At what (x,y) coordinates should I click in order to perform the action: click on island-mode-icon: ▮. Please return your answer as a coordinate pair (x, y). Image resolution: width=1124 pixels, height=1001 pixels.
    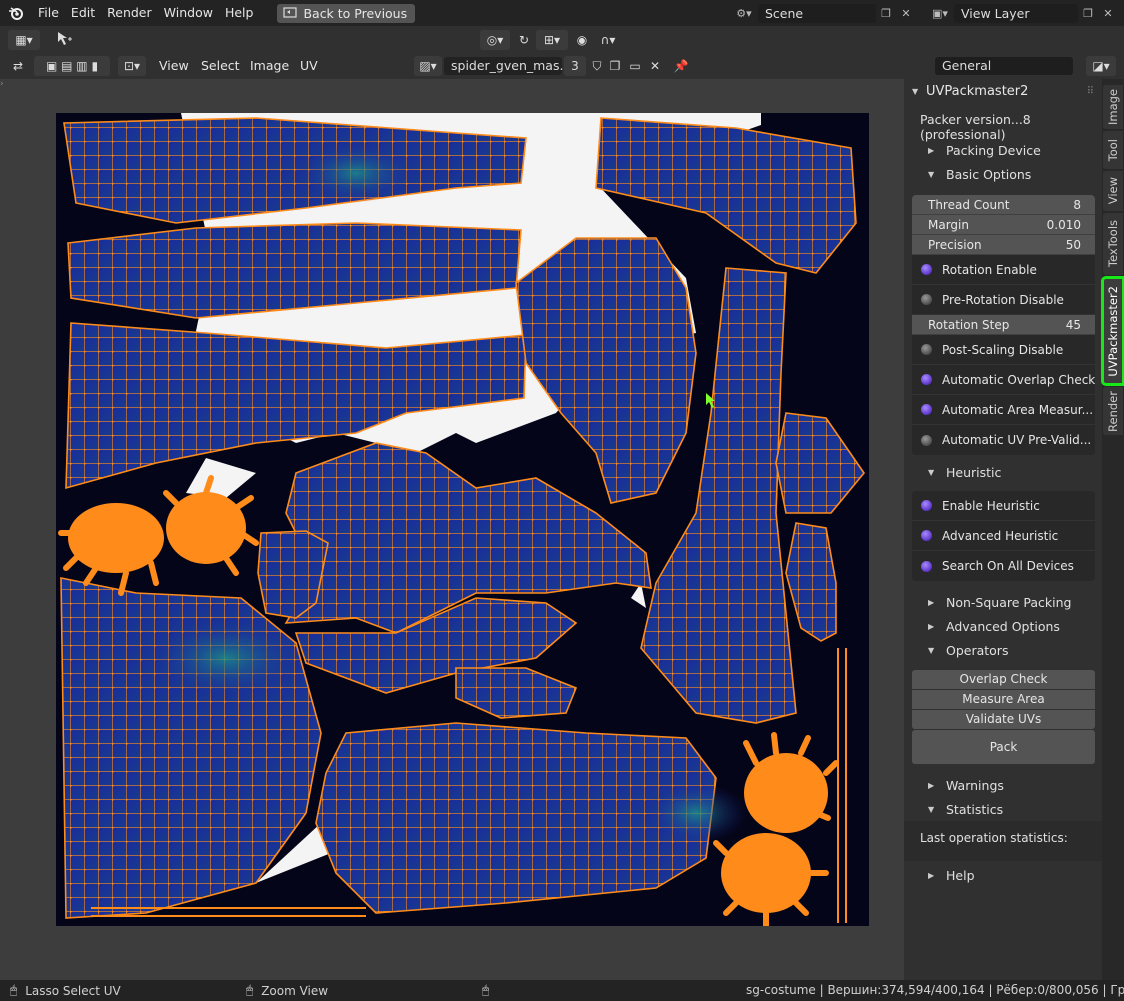
    Looking at the image, I should click on (94, 66).